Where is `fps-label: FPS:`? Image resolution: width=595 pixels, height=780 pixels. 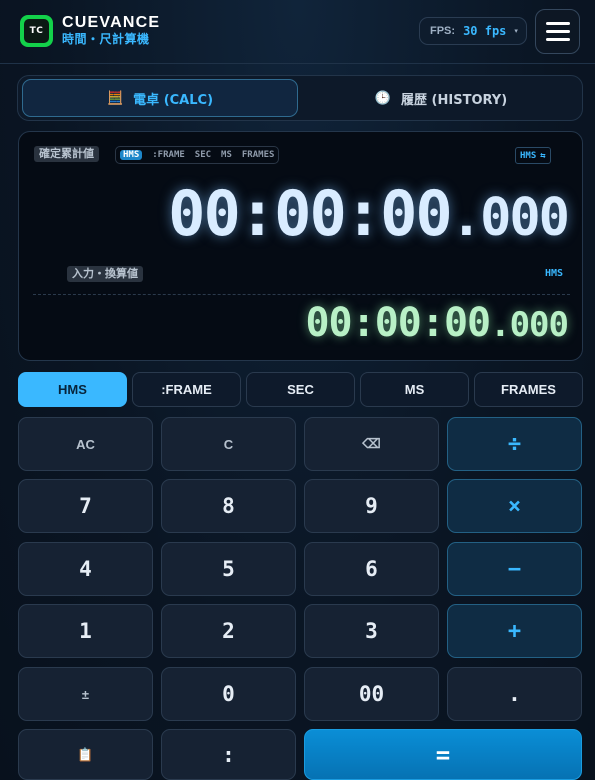
fps-label: FPS: is located at coordinates (443, 31).